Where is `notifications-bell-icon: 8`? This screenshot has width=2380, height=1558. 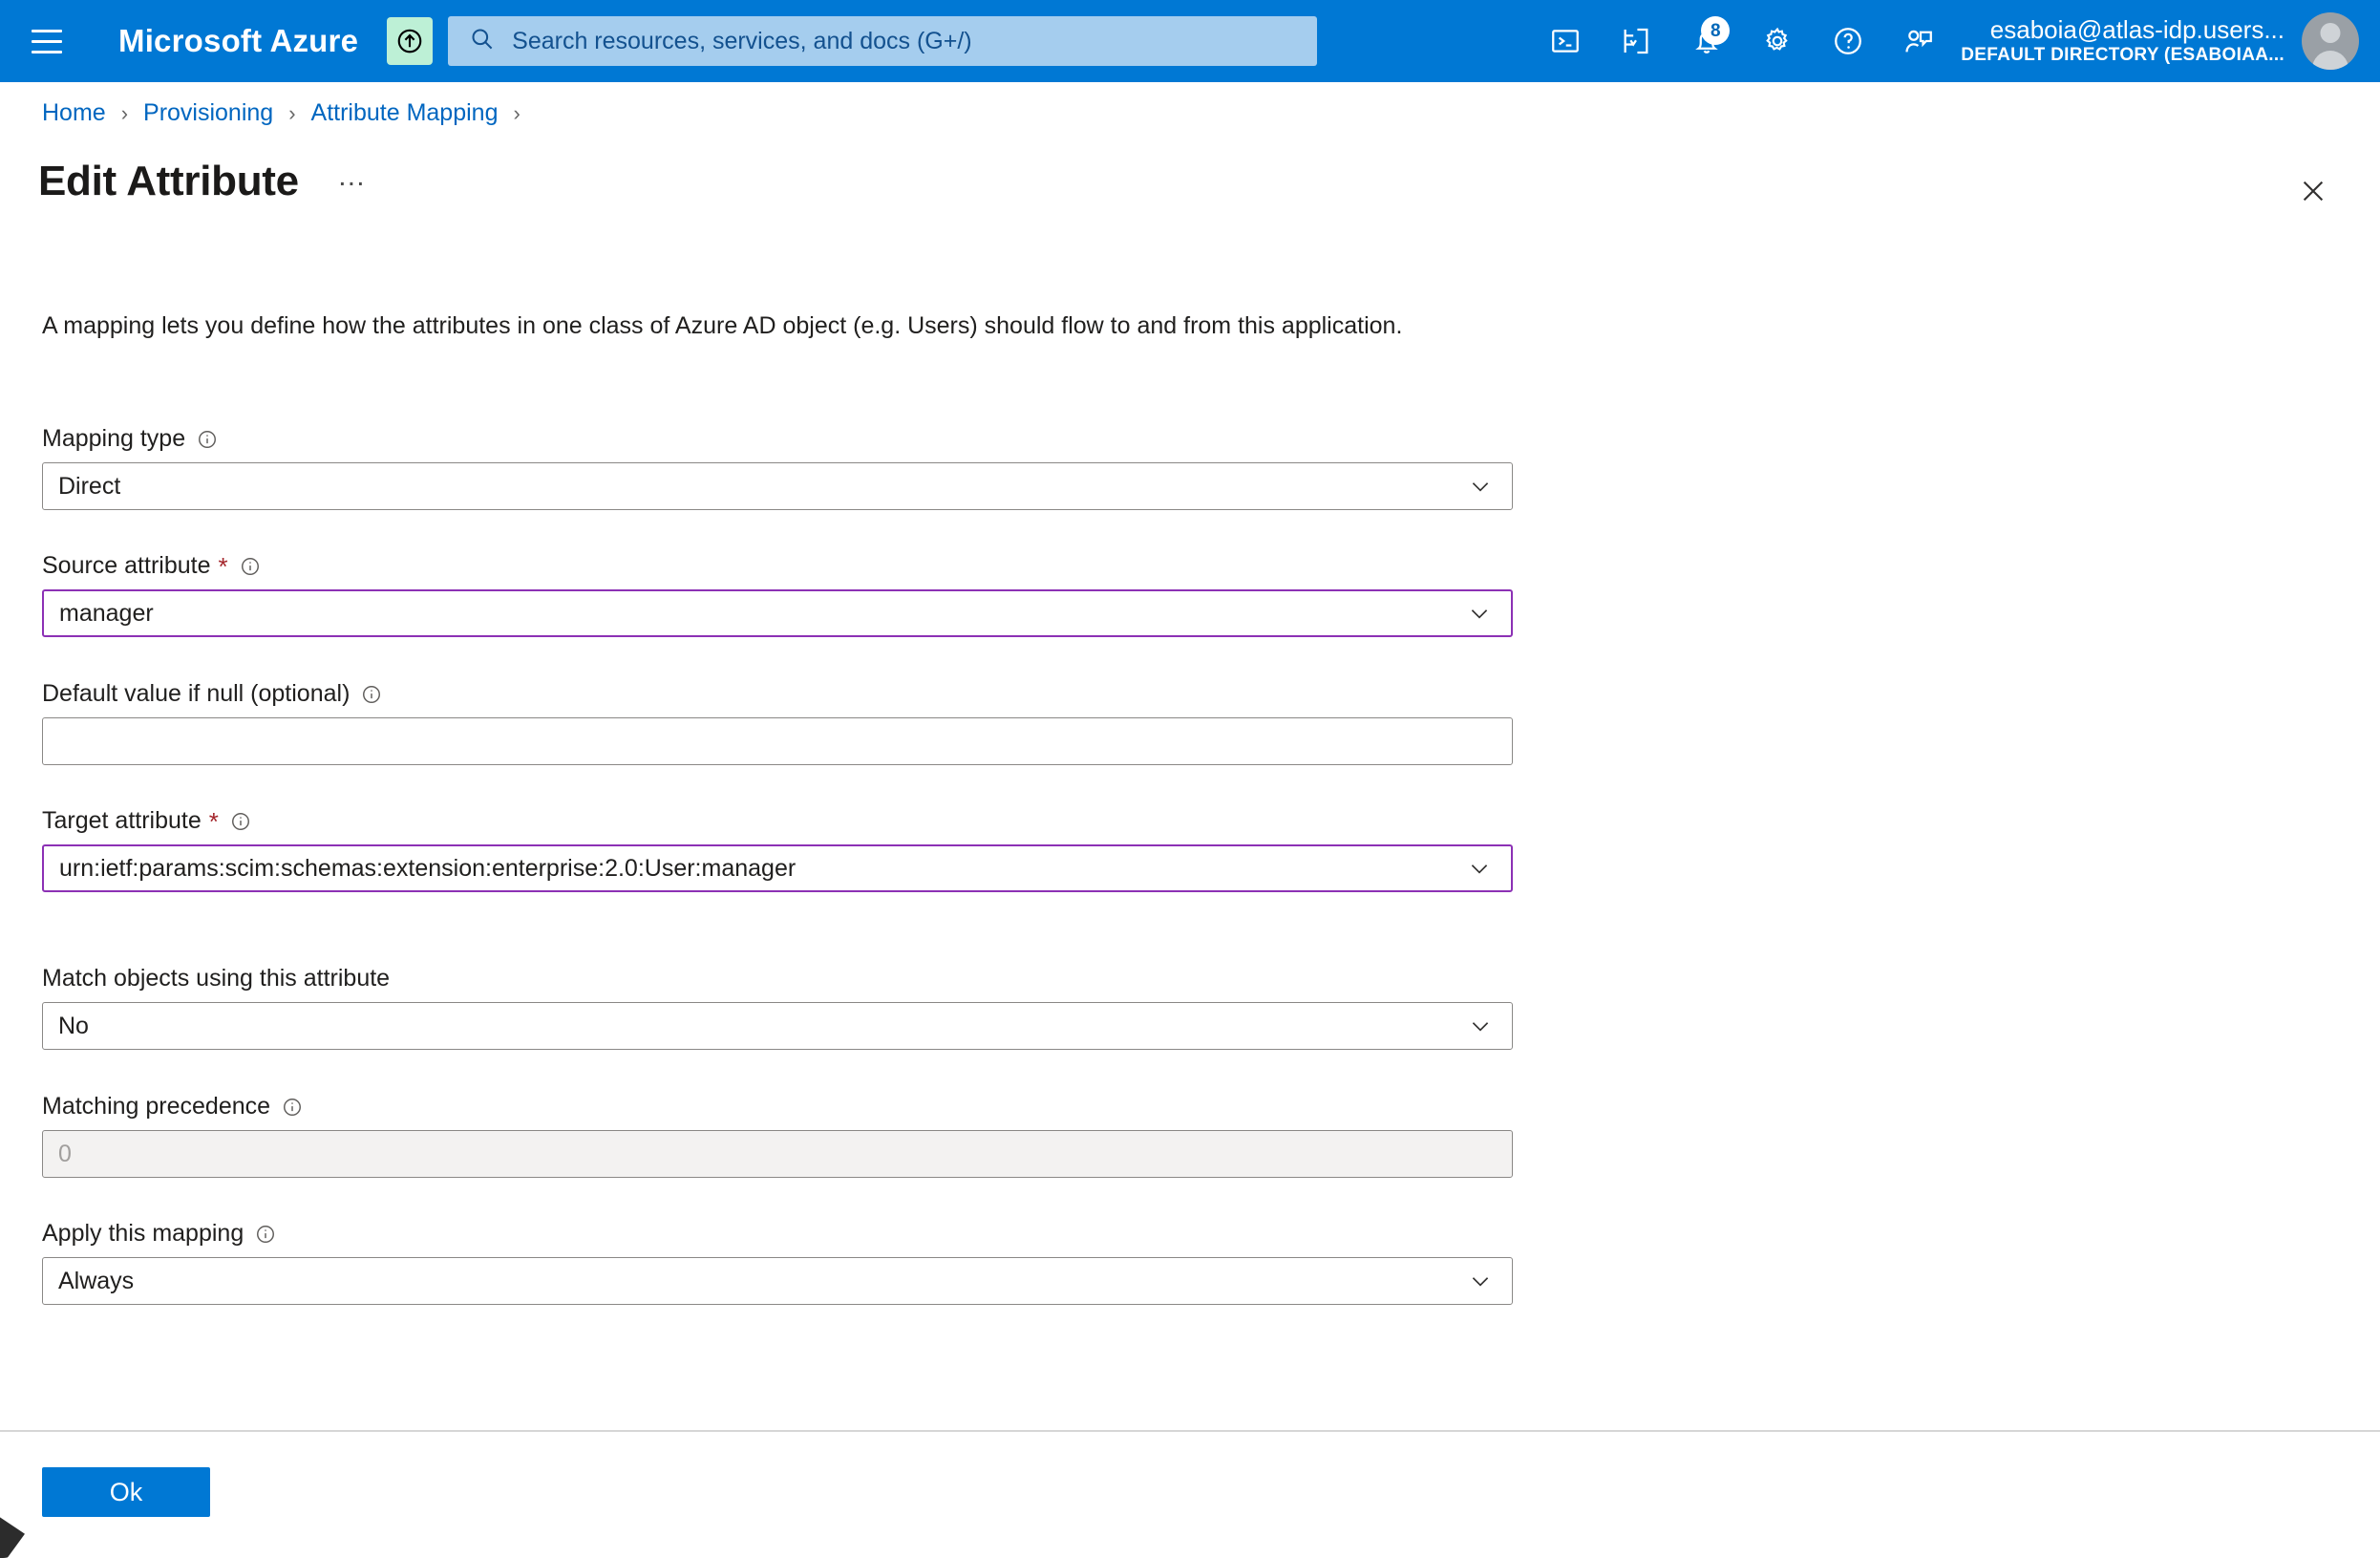 notifications-bell-icon: 8 is located at coordinates (1707, 41).